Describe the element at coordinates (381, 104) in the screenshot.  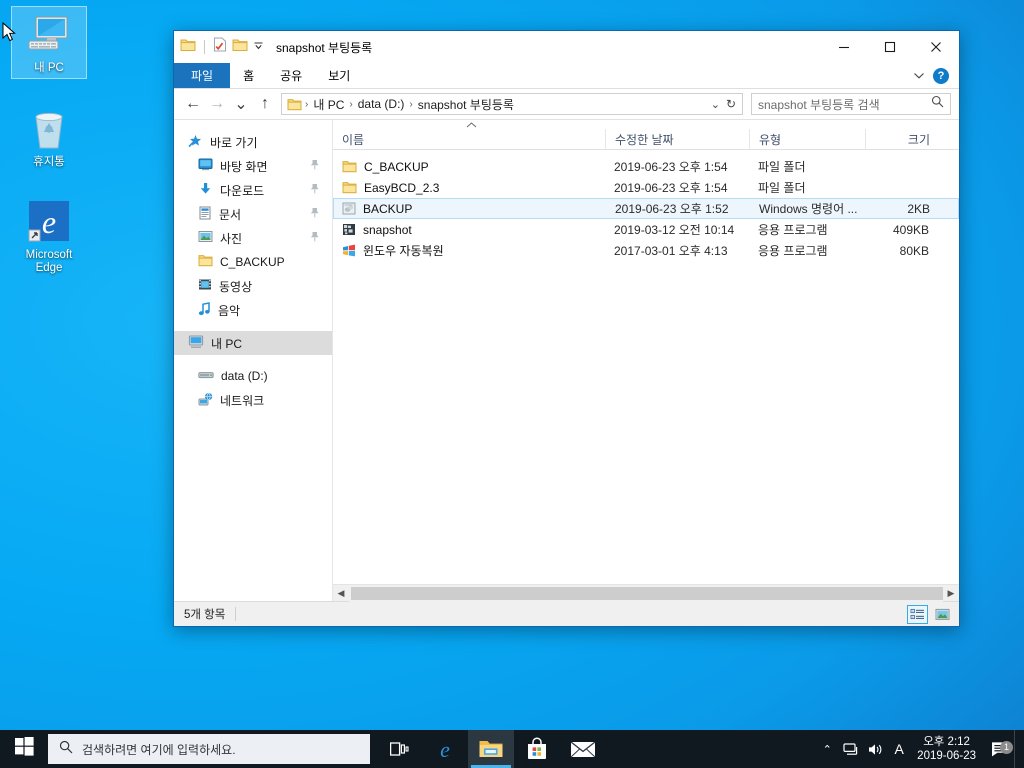
I see `breadcrumb-item-data-d: data (D:)` at that location.